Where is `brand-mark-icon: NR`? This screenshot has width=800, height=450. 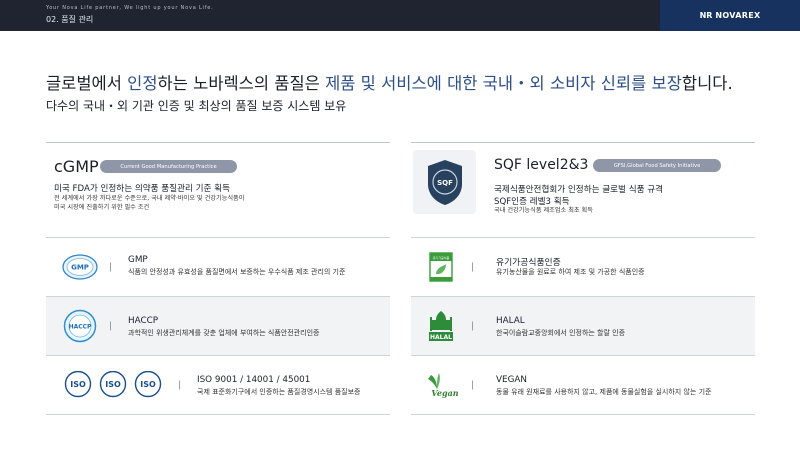
brand-mark-icon: NR is located at coordinates (706, 15).